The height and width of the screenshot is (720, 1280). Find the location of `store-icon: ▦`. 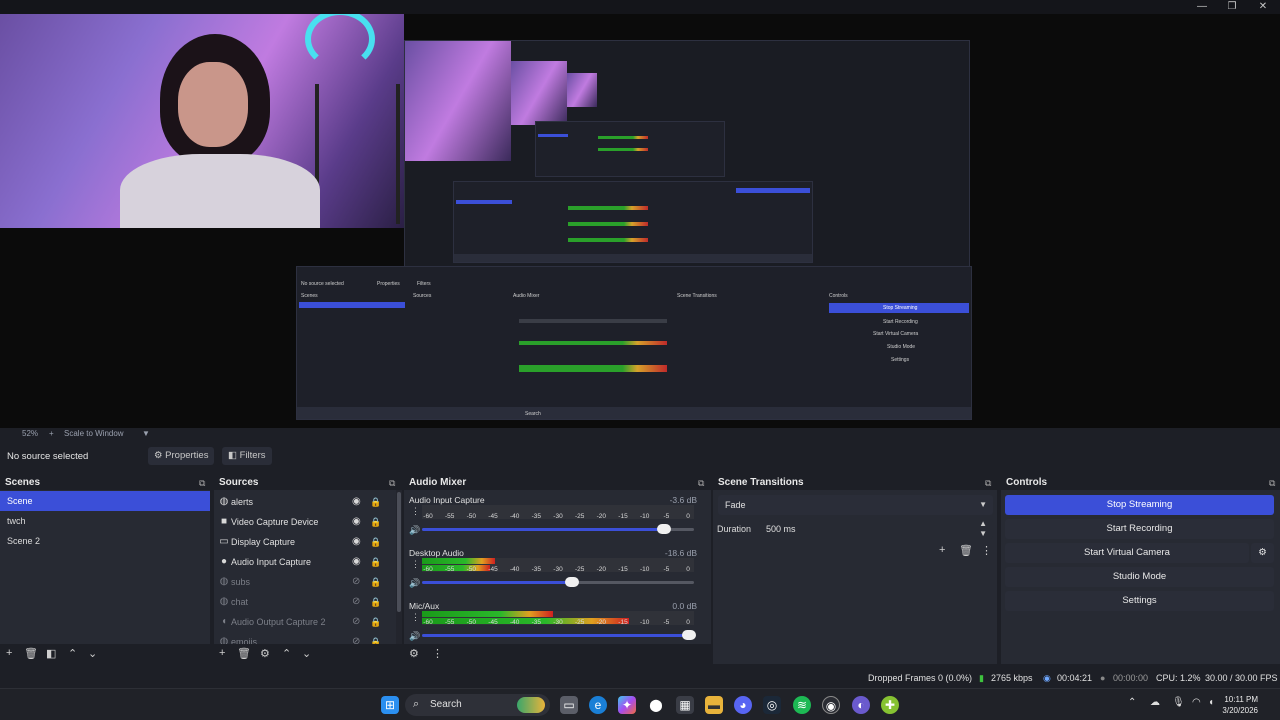

store-icon: ▦ is located at coordinates (685, 705).